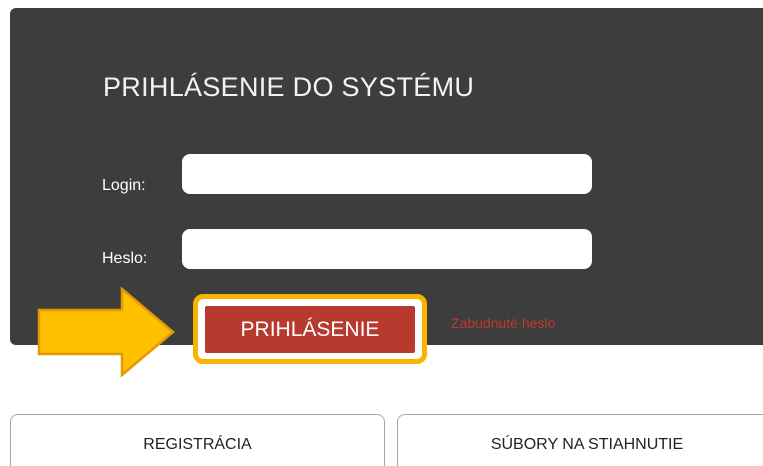  I want to click on password-field, so click(387, 249).